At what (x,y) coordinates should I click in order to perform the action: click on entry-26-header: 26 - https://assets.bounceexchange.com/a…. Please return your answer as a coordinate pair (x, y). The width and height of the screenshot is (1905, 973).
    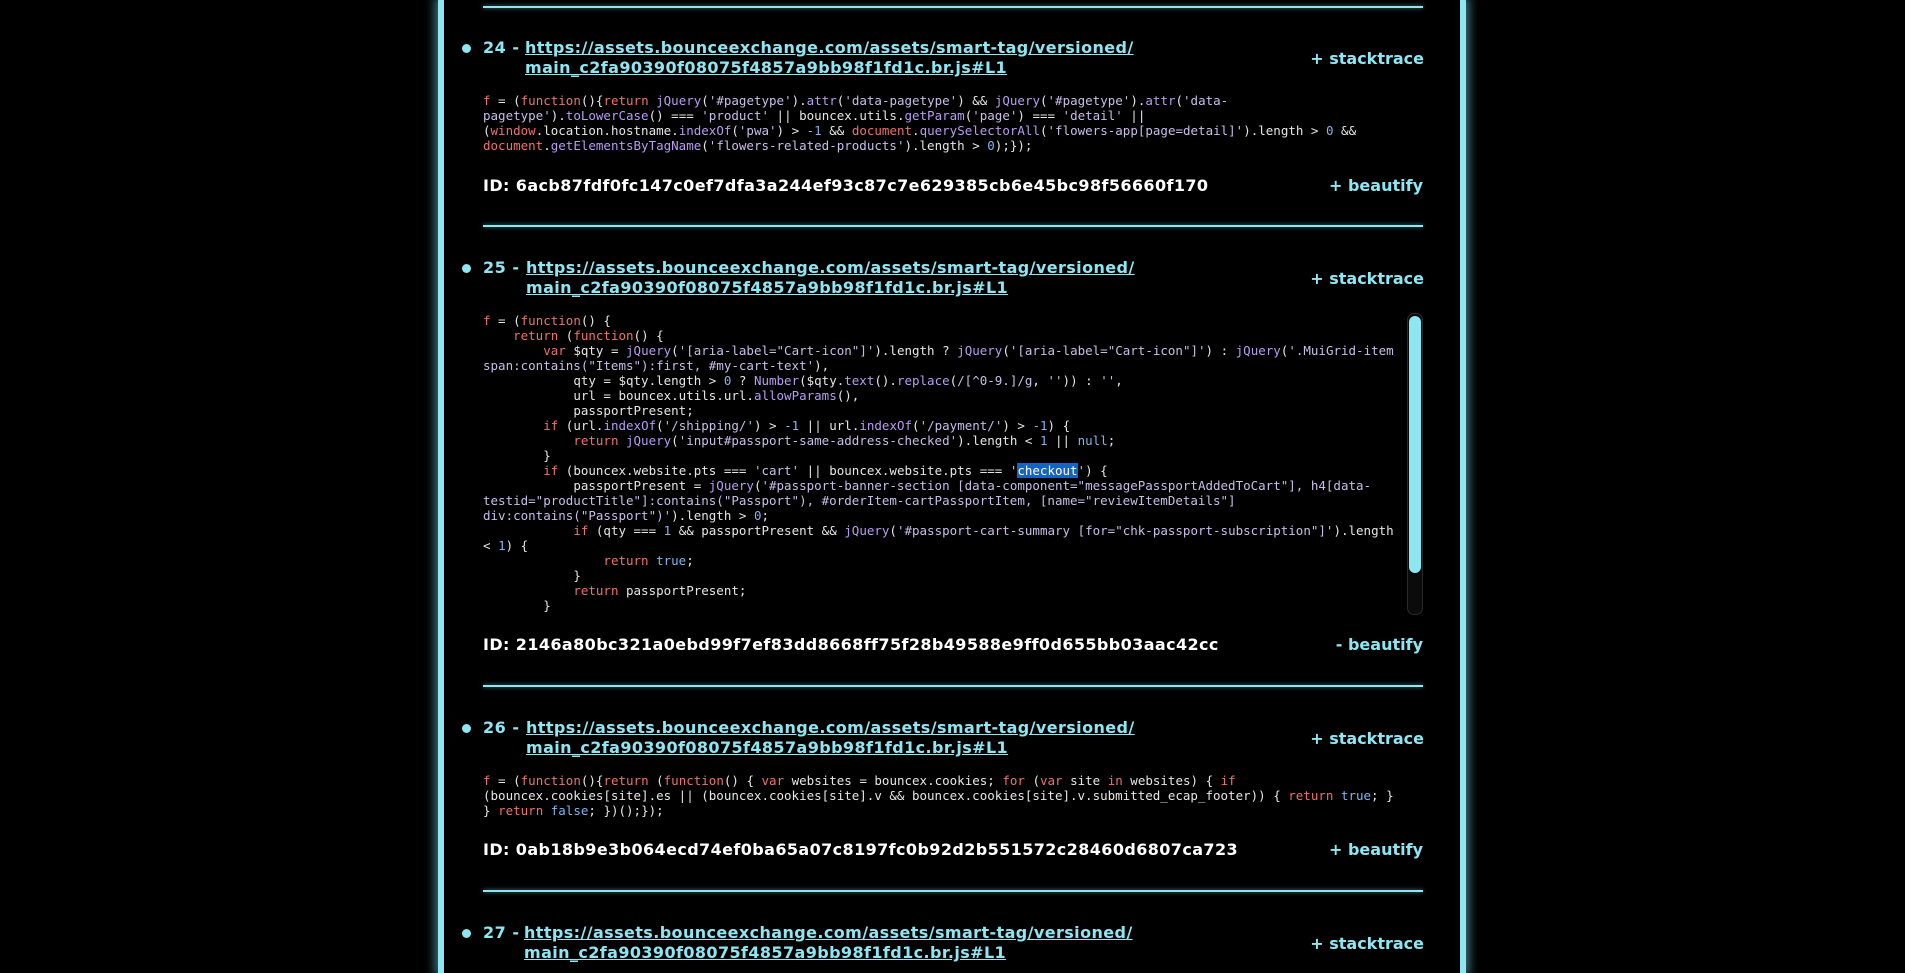
    Looking at the image, I should click on (934, 740).